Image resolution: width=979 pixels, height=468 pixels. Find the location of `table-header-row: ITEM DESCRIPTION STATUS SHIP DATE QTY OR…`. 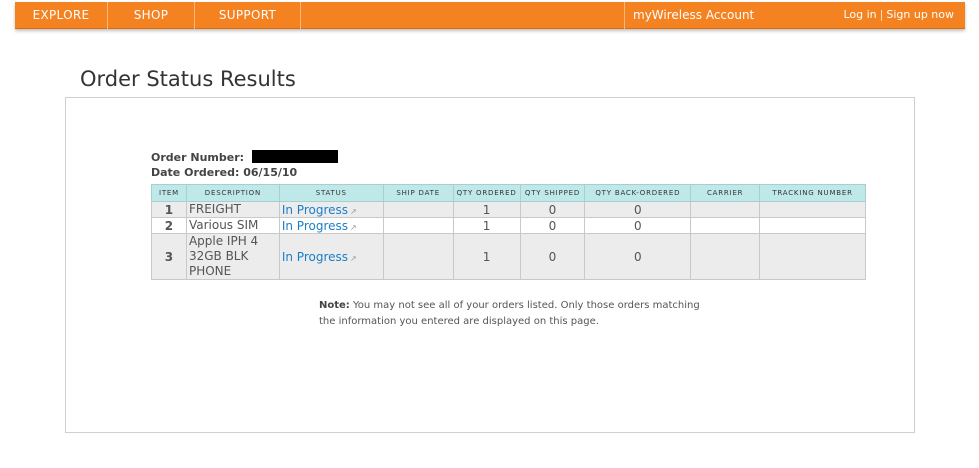

table-header-row: ITEM DESCRIPTION STATUS SHIP DATE QTY OR… is located at coordinates (508, 193).